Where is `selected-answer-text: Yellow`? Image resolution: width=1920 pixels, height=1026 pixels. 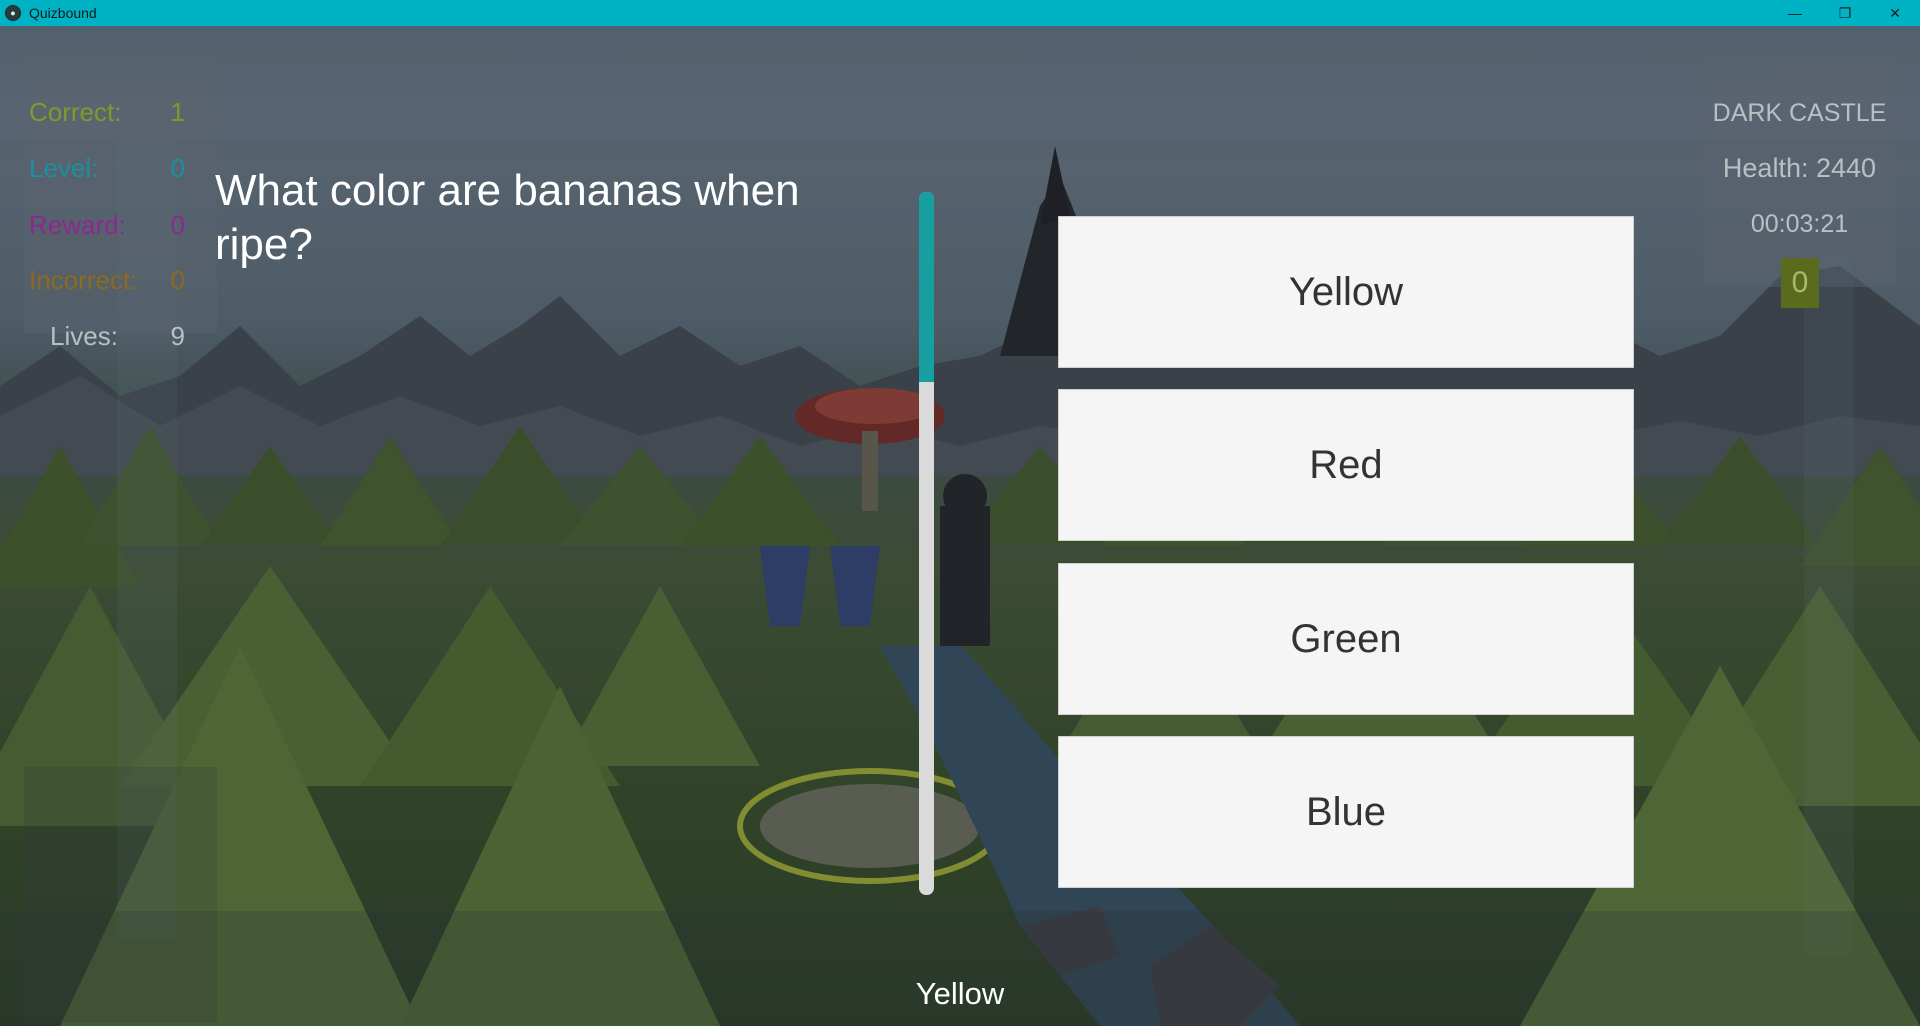
selected-answer-text: Yellow is located at coordinates (960, 993).